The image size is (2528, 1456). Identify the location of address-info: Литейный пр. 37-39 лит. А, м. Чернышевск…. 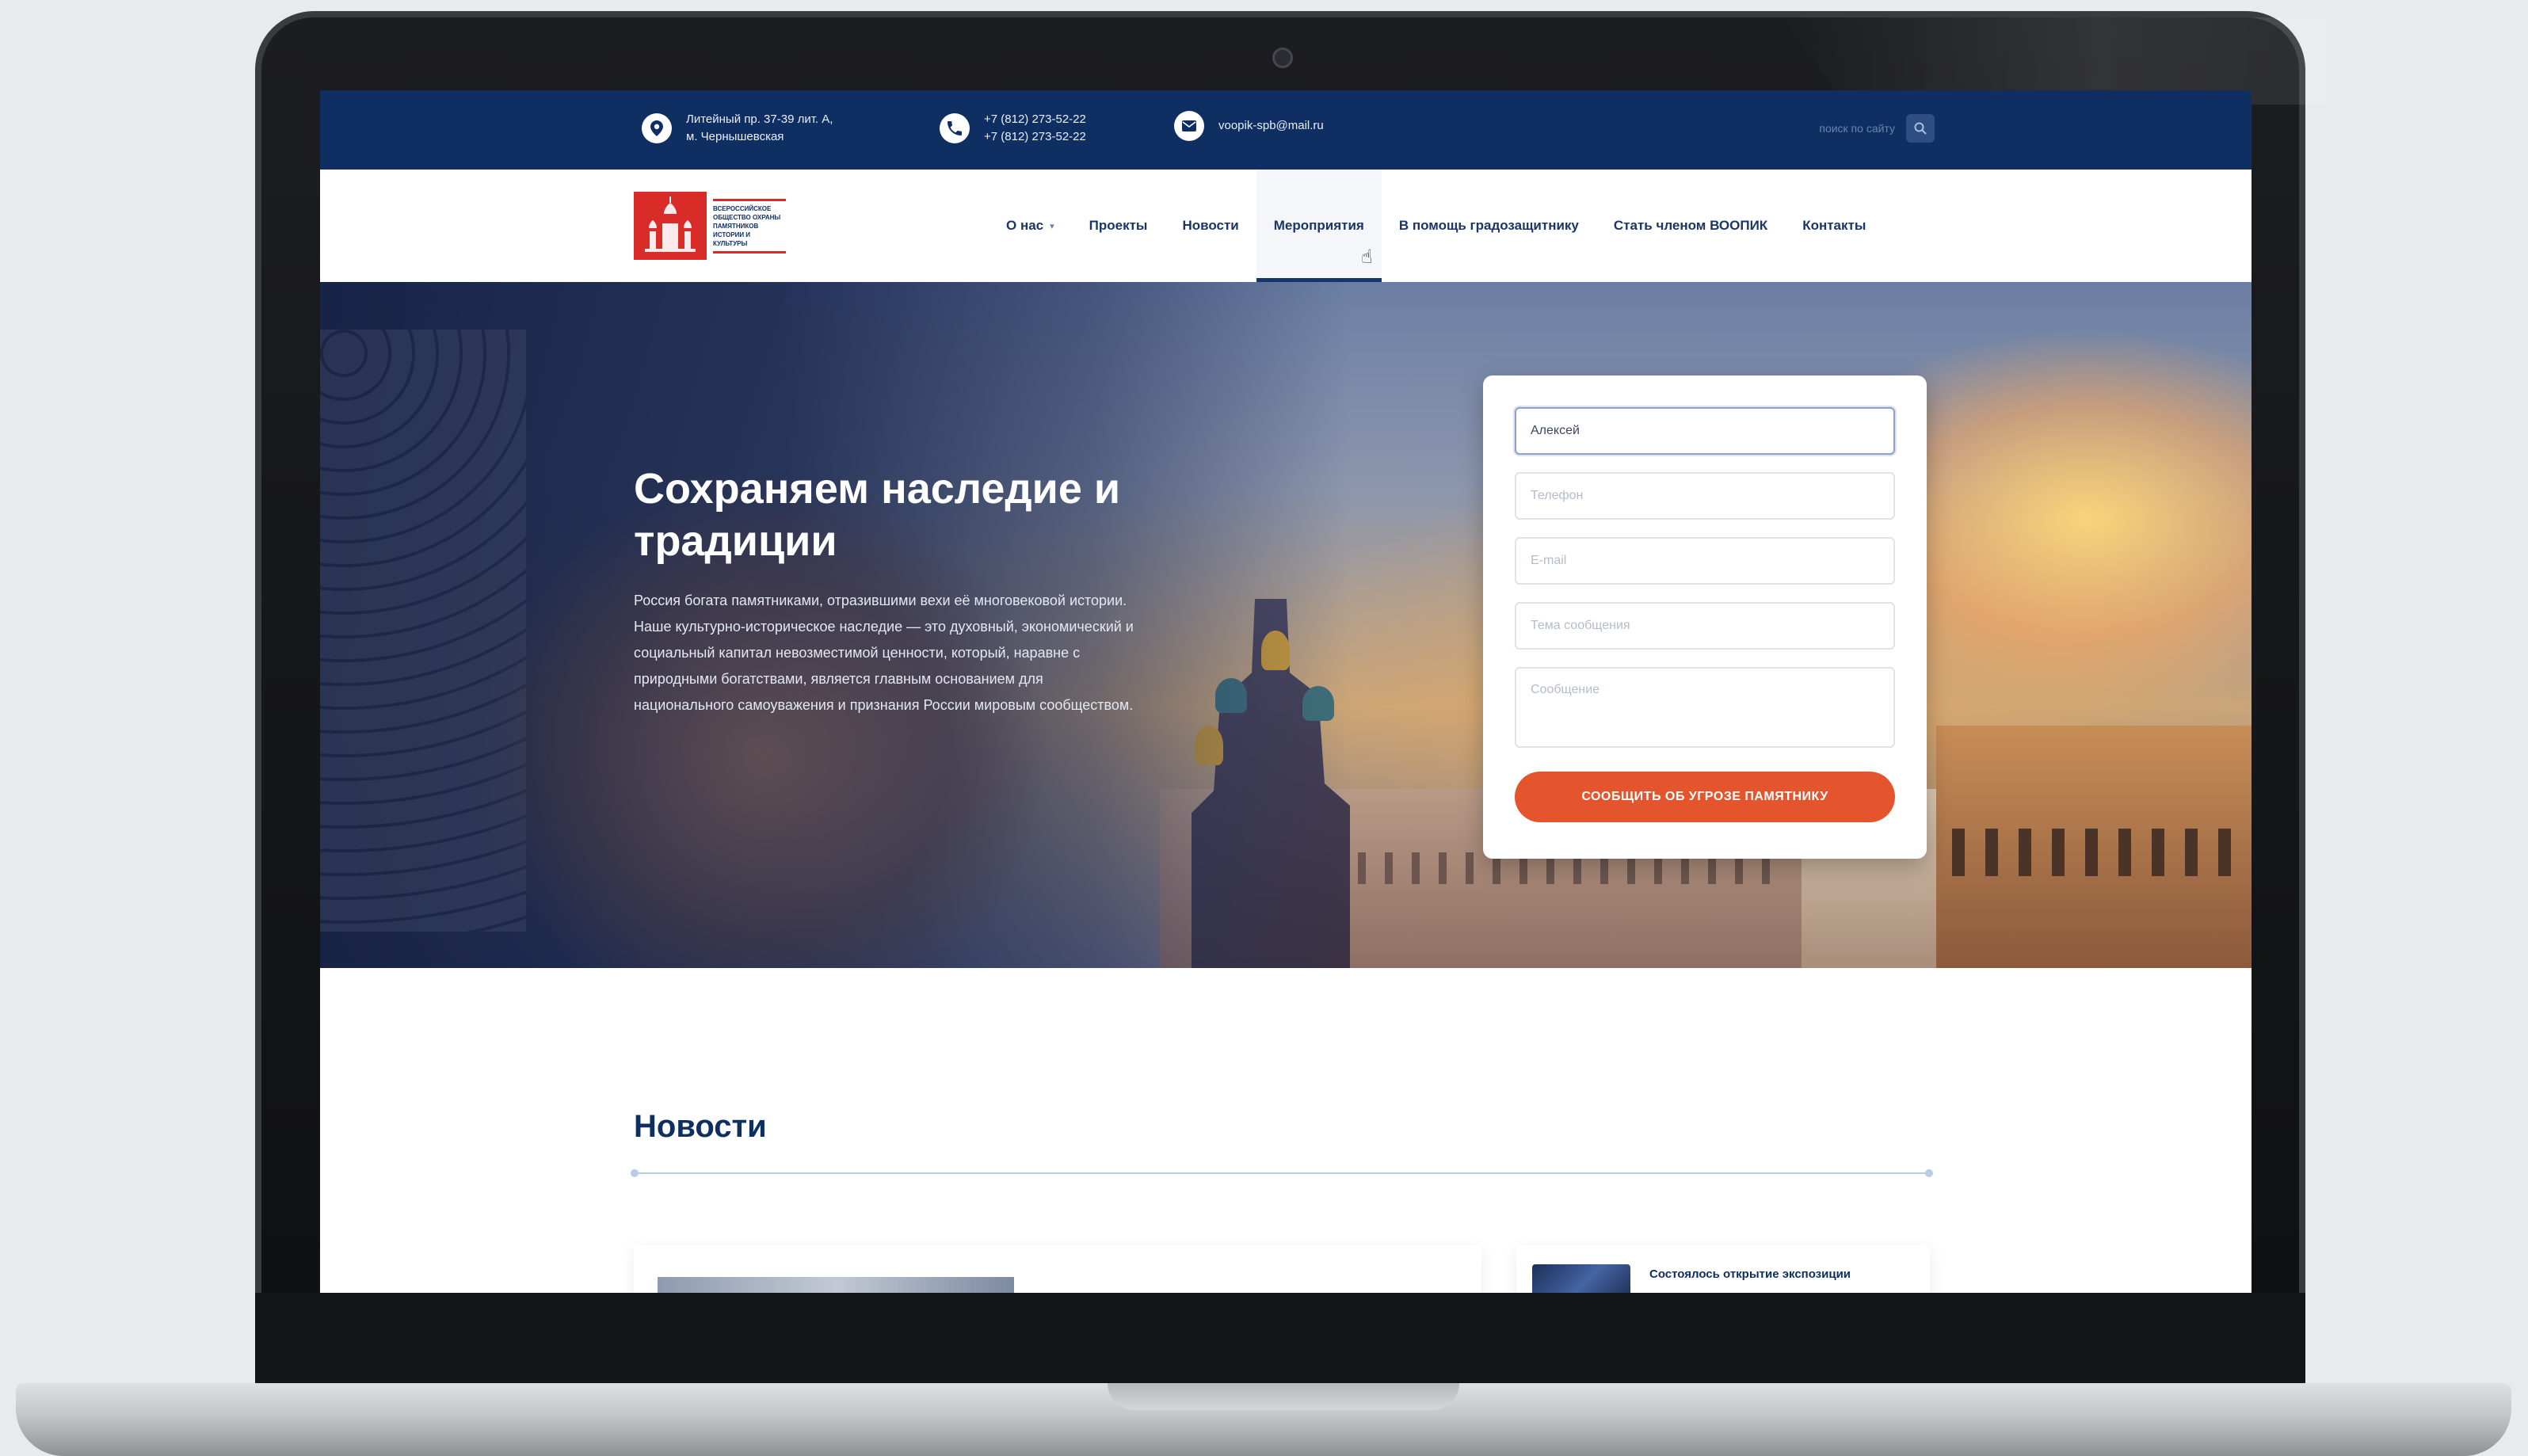
(737, 128).